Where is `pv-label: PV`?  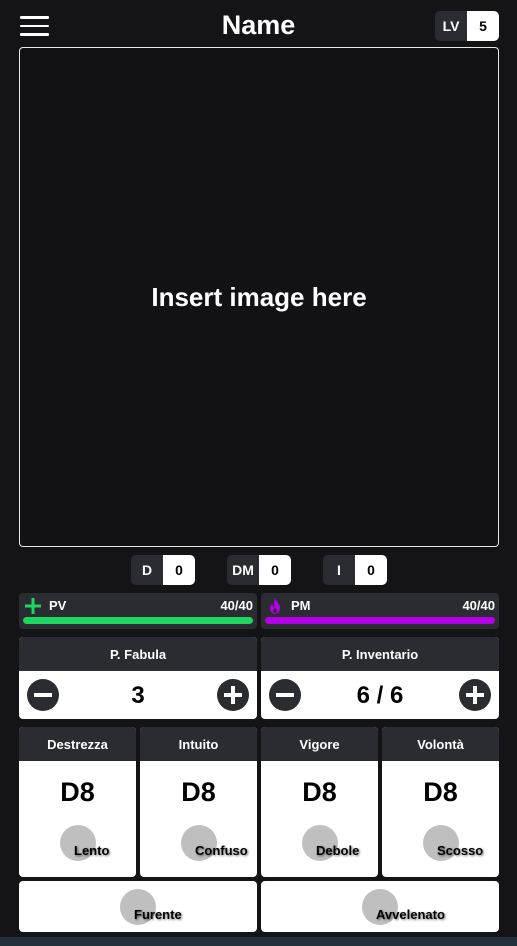
pv-label: PV is located at coordinates (58, 605).